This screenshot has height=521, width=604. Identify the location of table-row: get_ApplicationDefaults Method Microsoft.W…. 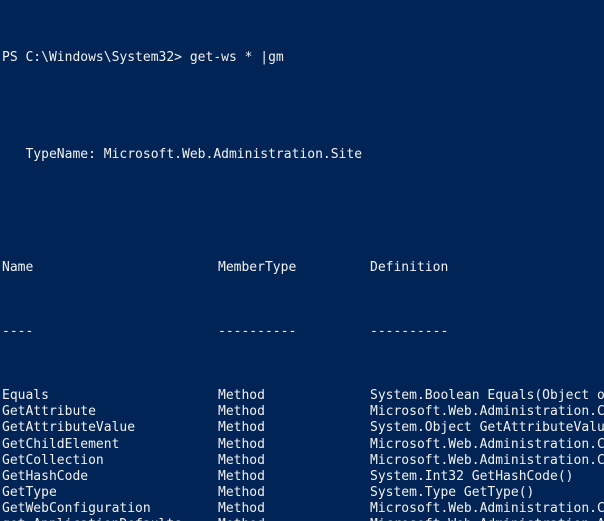
(303, 519).